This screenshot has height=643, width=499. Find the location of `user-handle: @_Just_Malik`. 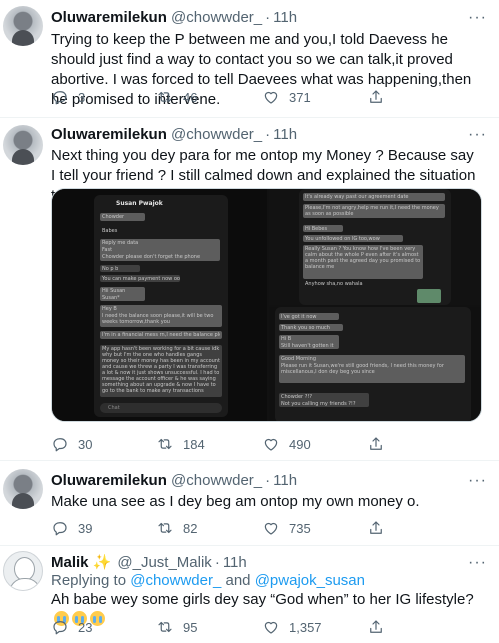

user-handle: @_Just_Malik is located at coordinates (164, 562).